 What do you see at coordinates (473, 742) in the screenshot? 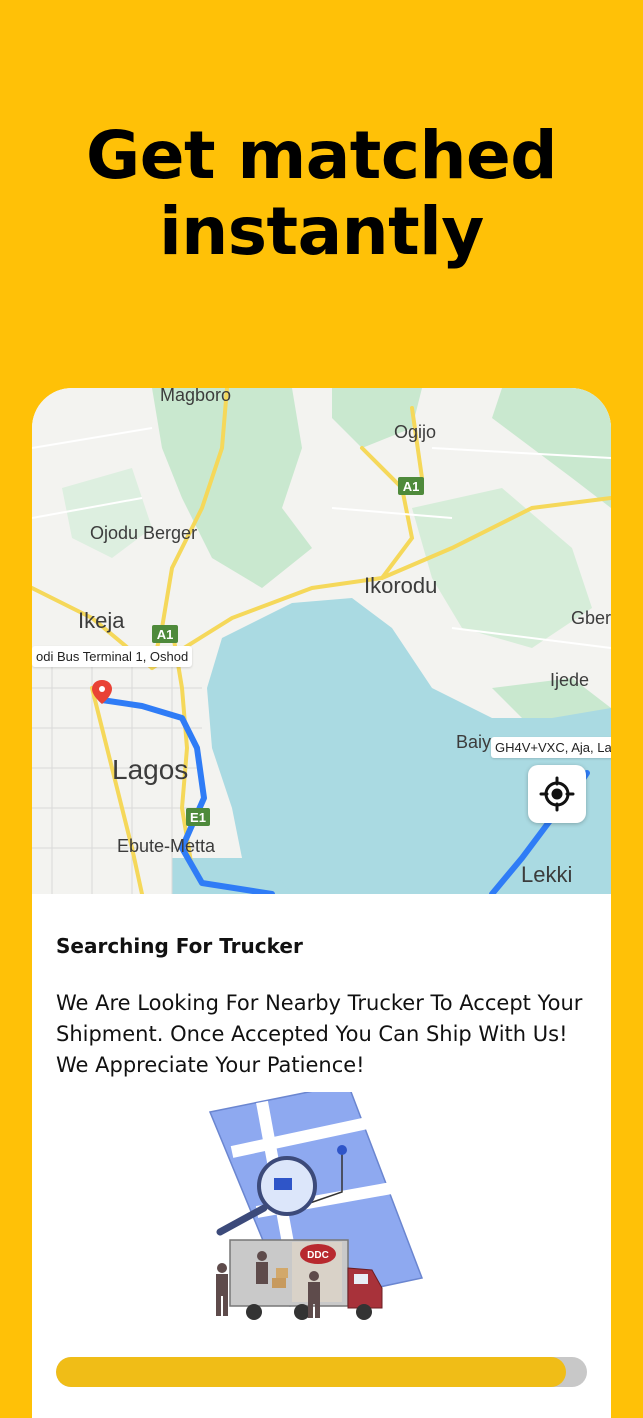
I see `place-baiy: Baiy` at bounding box center [473, 742].